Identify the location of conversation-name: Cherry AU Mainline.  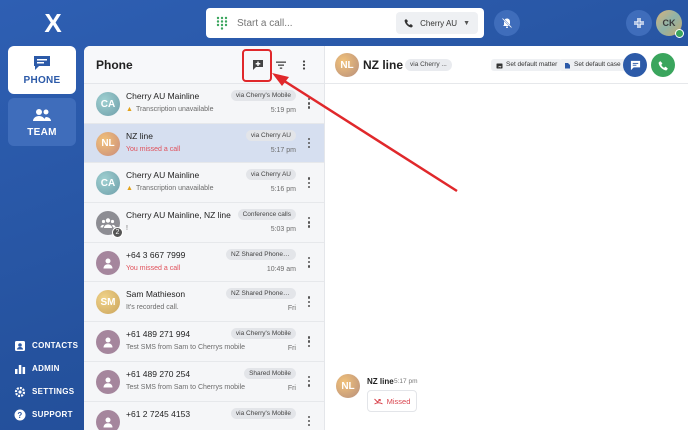
(163, 175).